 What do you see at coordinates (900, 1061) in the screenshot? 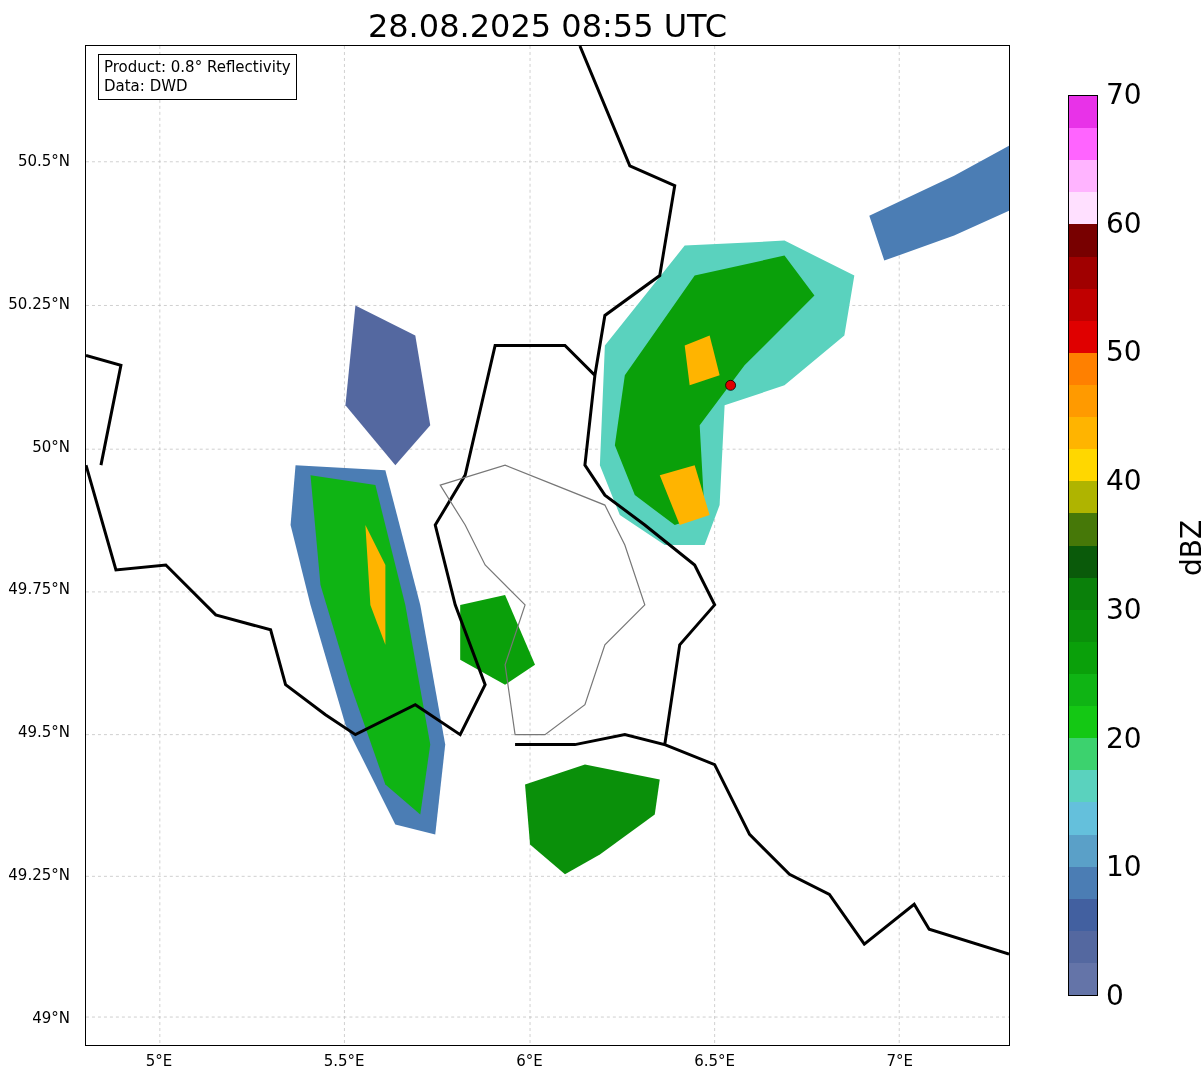
I see `longitude-label: 7°E` at bounding box center [900, 1061].